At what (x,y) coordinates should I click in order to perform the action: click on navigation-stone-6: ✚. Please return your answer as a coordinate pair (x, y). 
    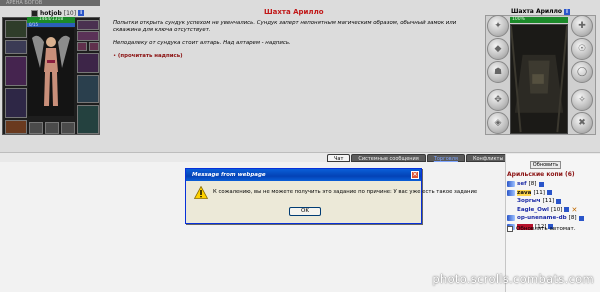
    Looking at the image, I should click on (582, 26).